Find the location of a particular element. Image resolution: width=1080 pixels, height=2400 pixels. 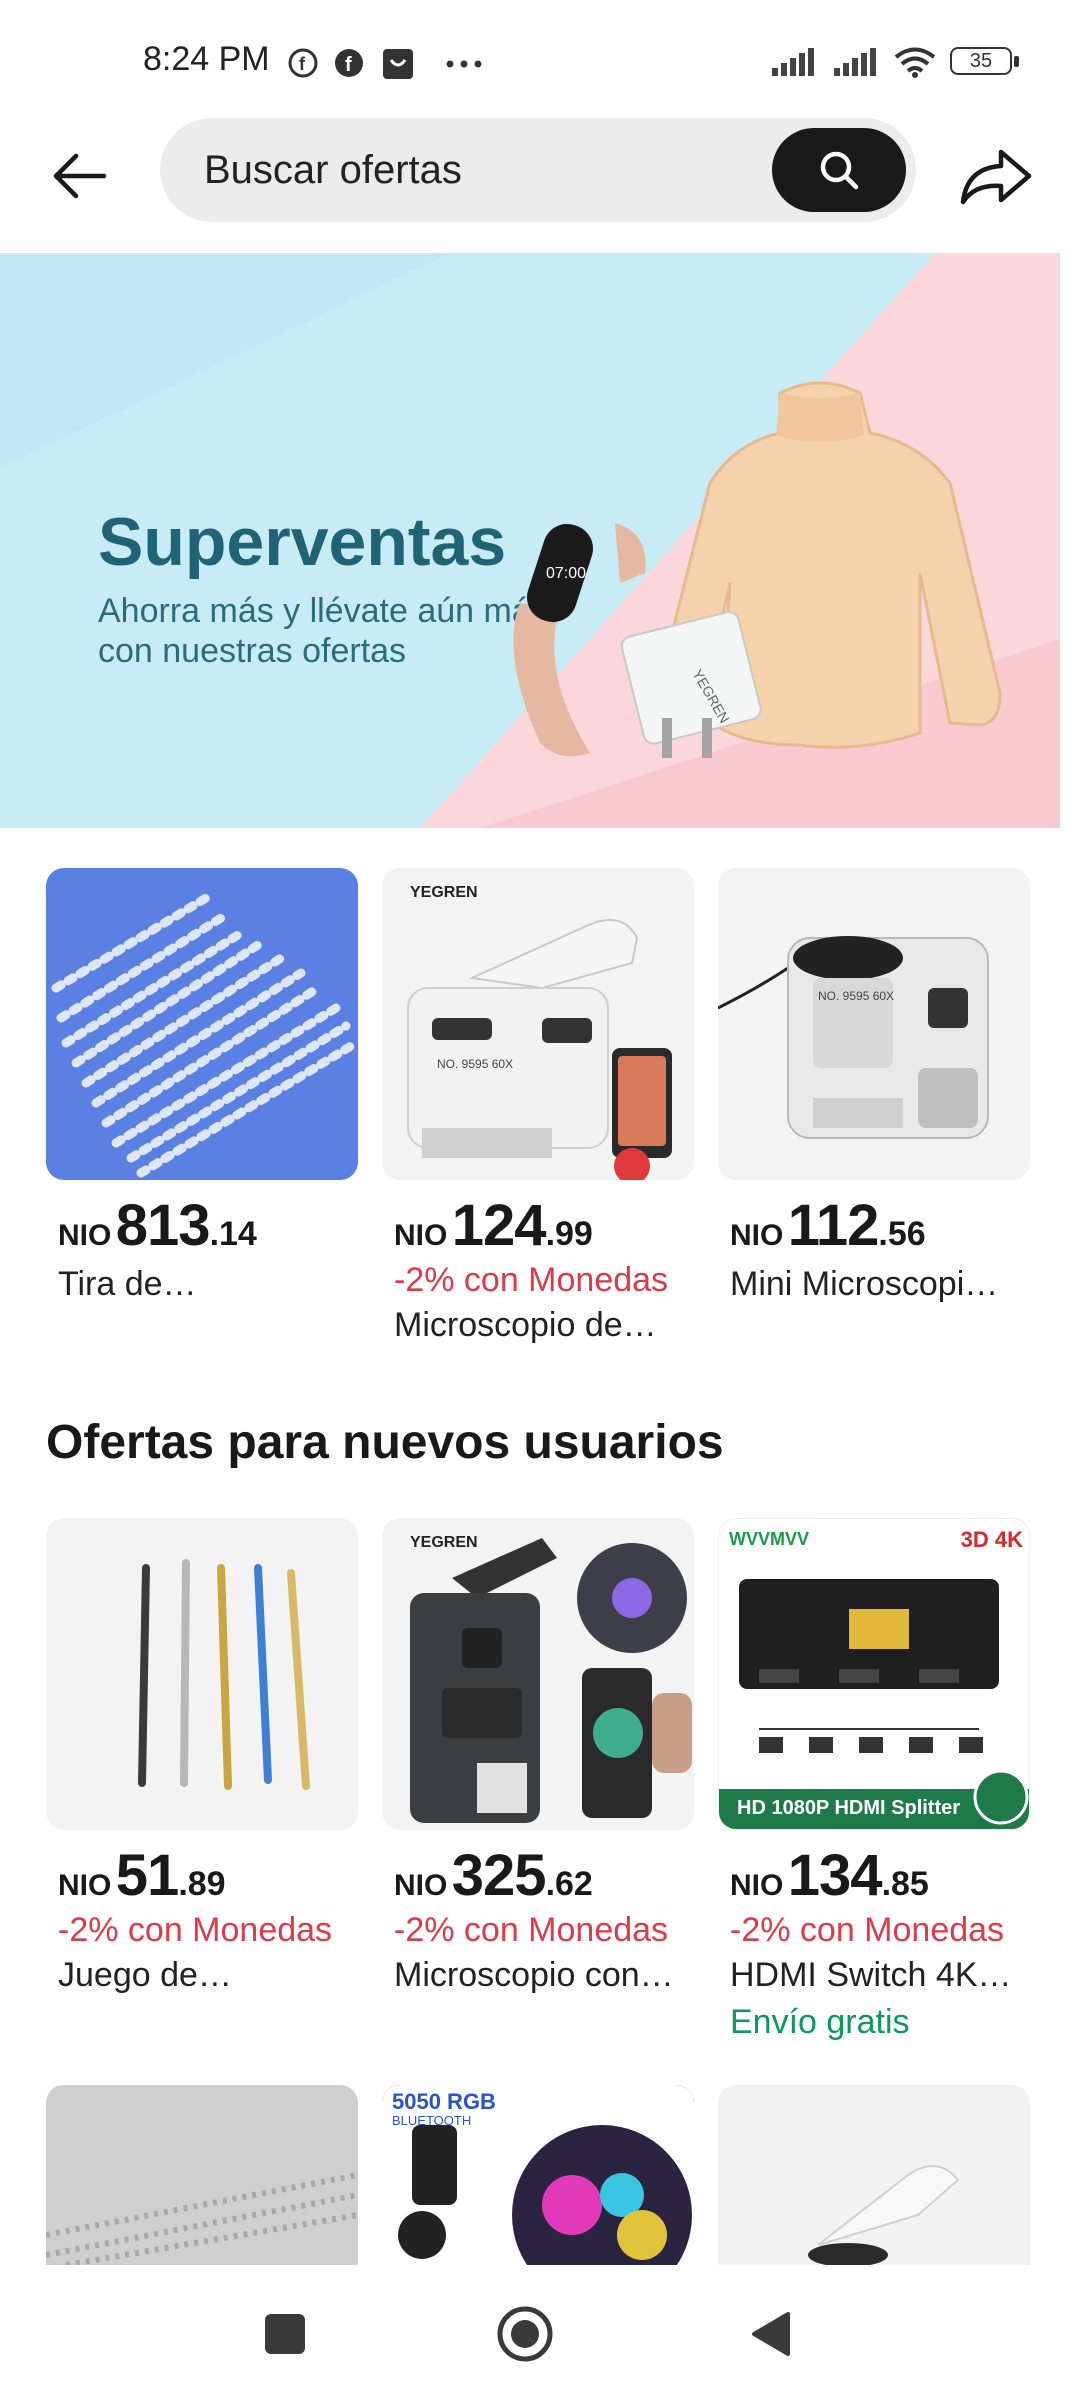

wifi-icon is located at coordinates (915, 62).